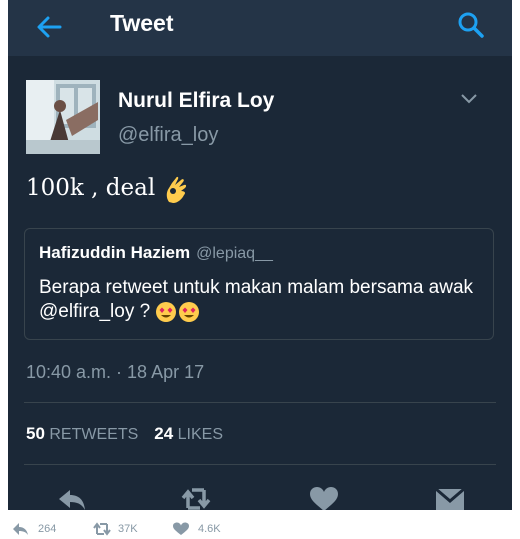  I want to click on footer-likes-count: 4.6K, so click(209, 529).